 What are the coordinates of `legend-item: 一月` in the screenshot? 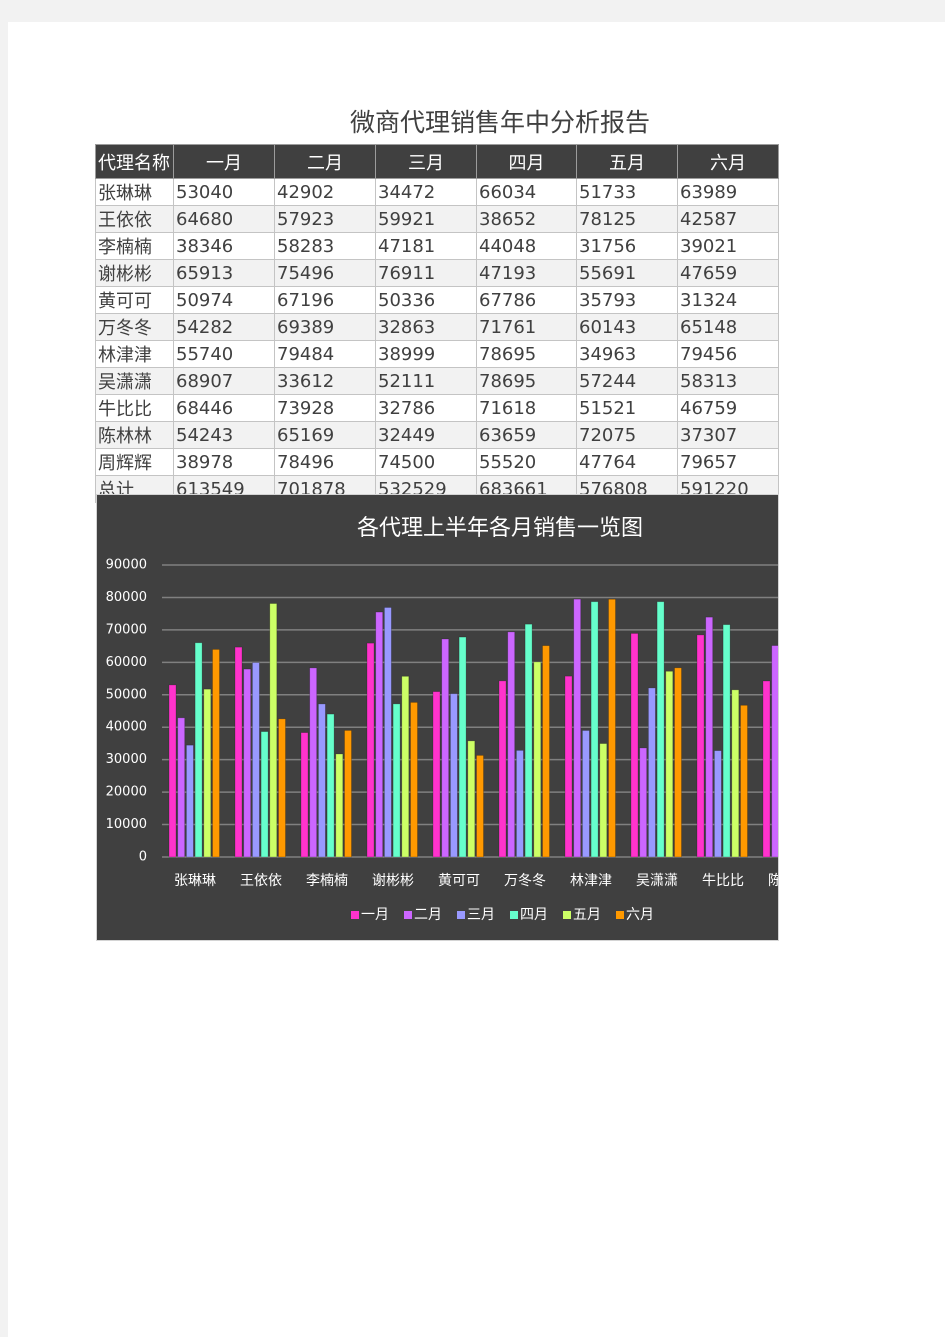 It's located at (370, 915).